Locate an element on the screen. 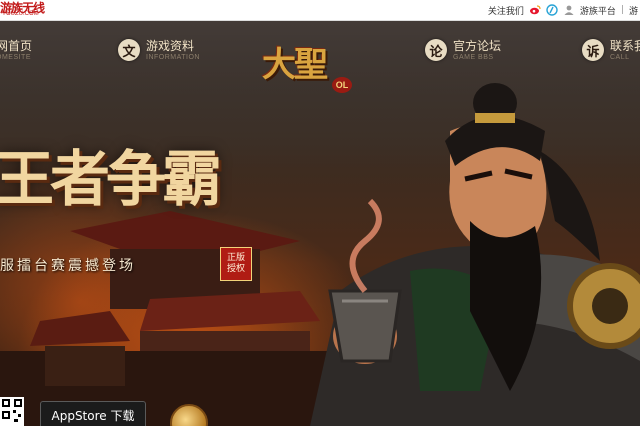 The width and height of the screenshot is (640, 426). top-bar: 游族无线 YOUZU.COM 关注我们 游族平台 | 游 is located at coordinates (320, 10).